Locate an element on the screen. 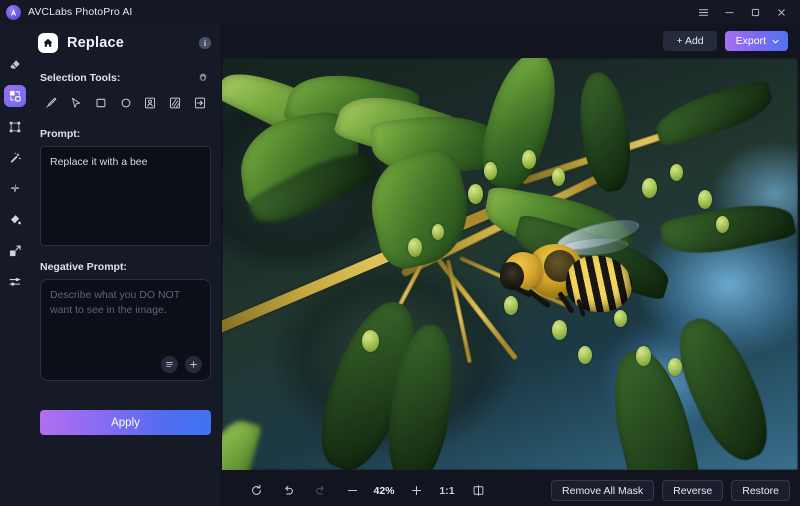 The image size is (800, 506). window-controls is located at coordinates (742, 12).